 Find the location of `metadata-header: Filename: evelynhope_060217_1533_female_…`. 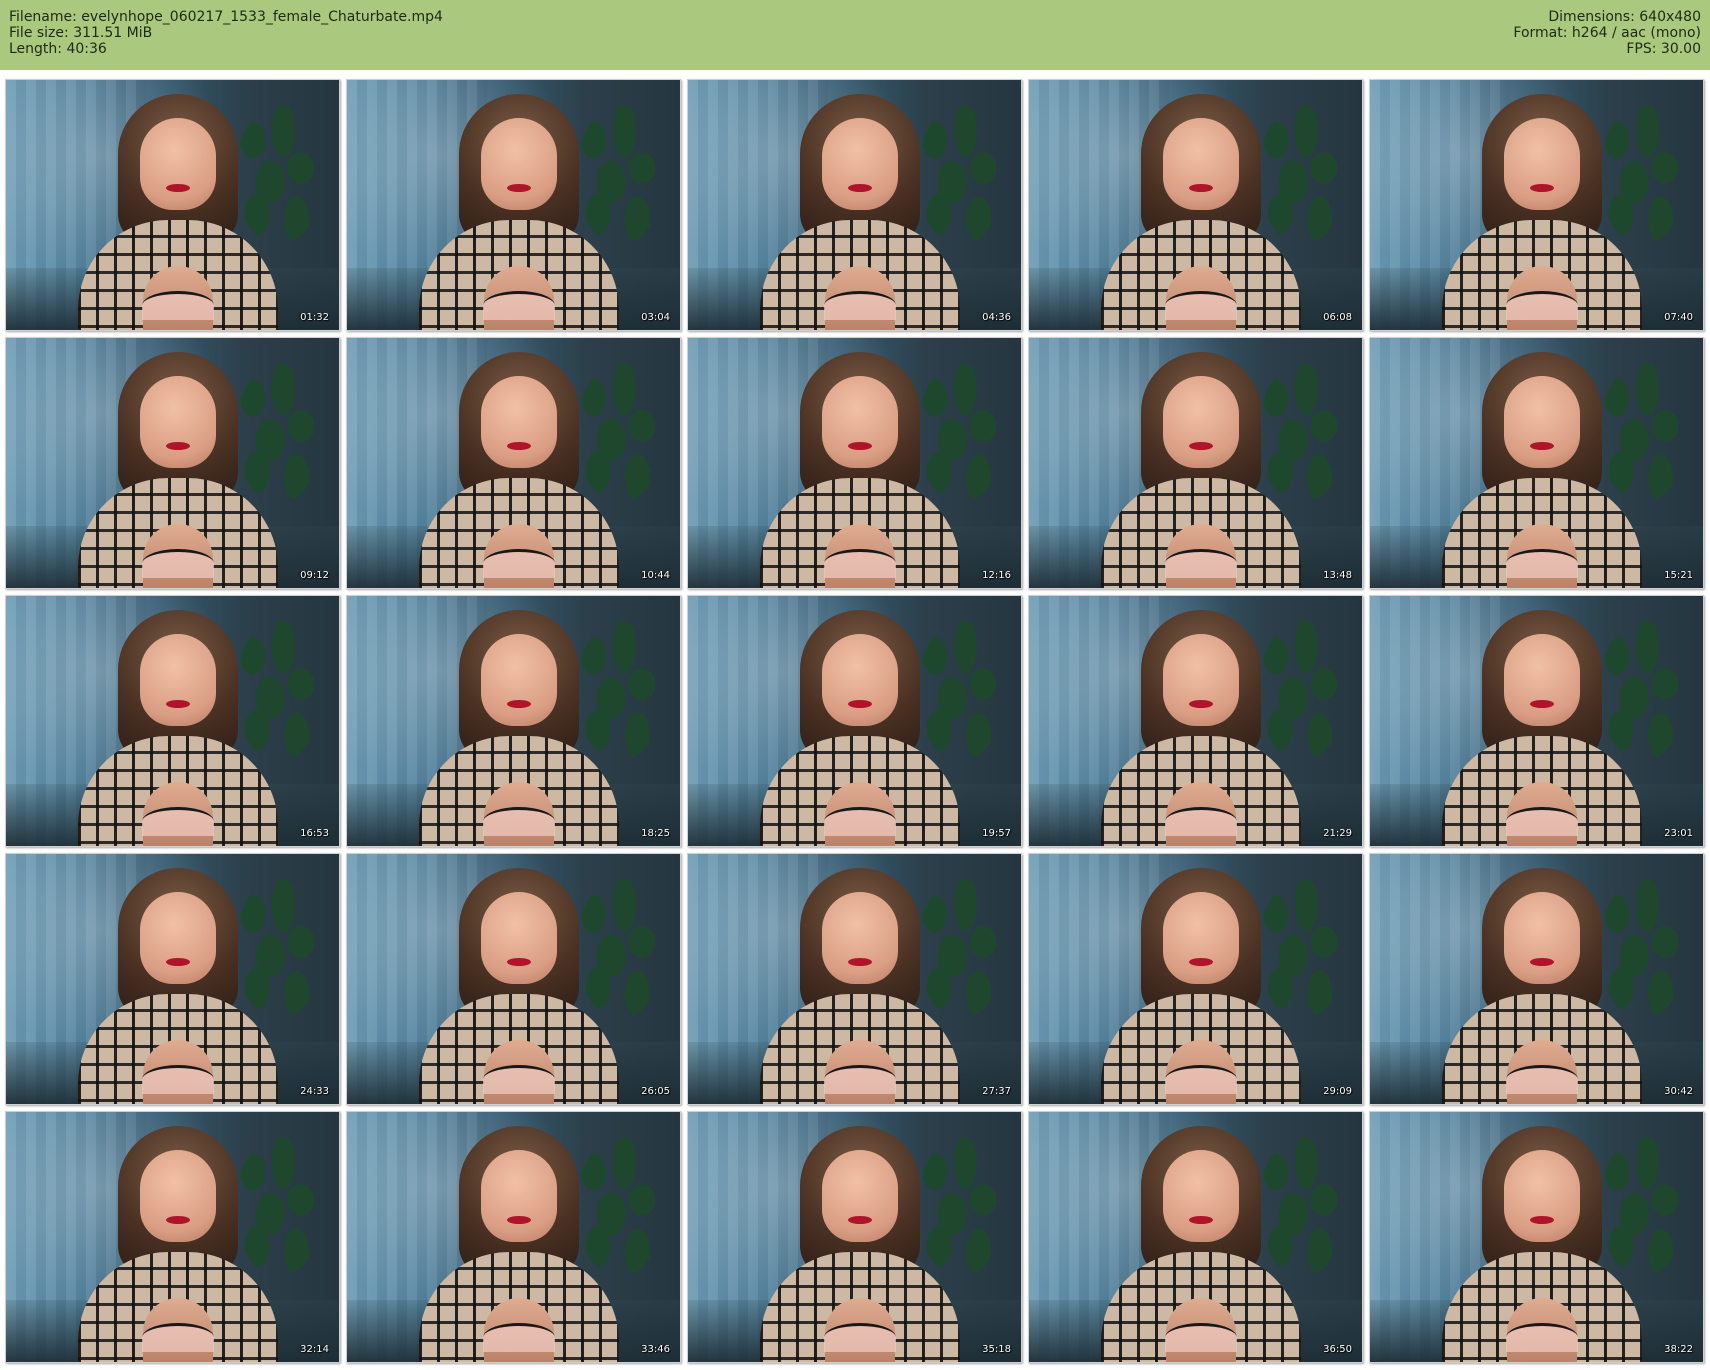

metadata-header: Filename: evelynhope_060217_1533_female_… is located at coordinates (855, 35).